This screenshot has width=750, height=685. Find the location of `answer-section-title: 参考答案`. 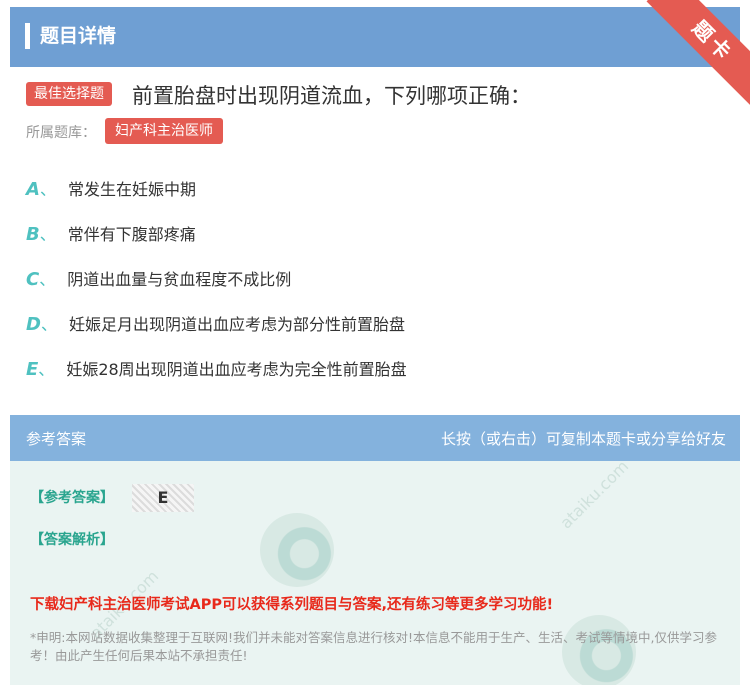

answer-section-title: 参考答案 is located at coordinates (56, 439).